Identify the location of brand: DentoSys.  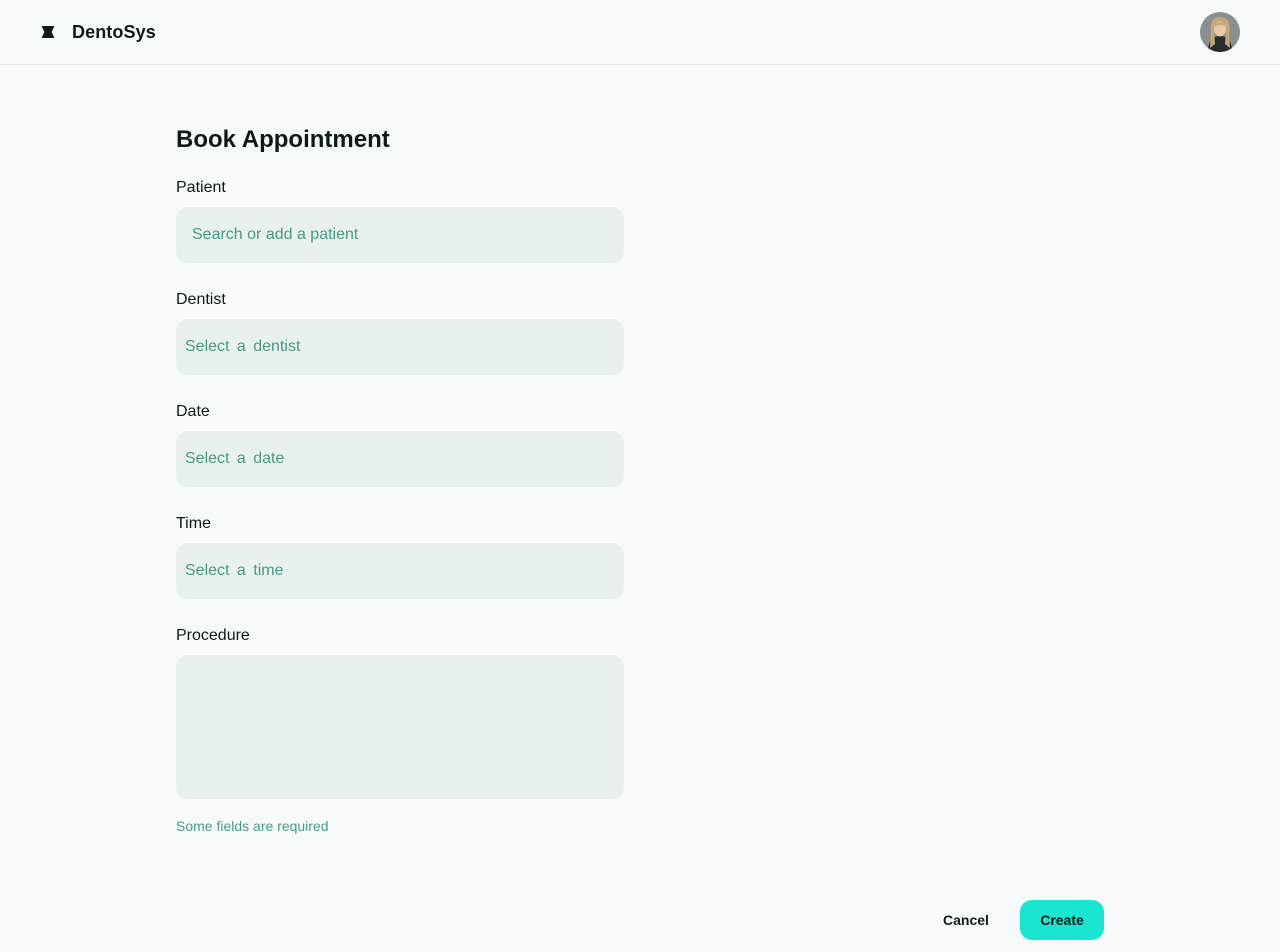
(98, 32).